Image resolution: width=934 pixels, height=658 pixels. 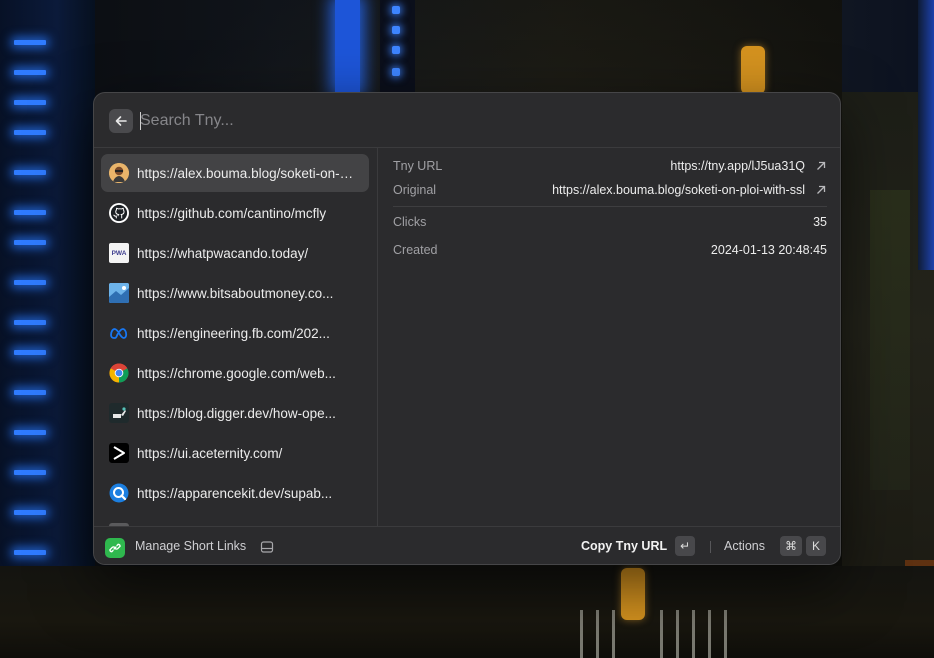 I want to click on background-building-middle, so click(x=397, y=46).